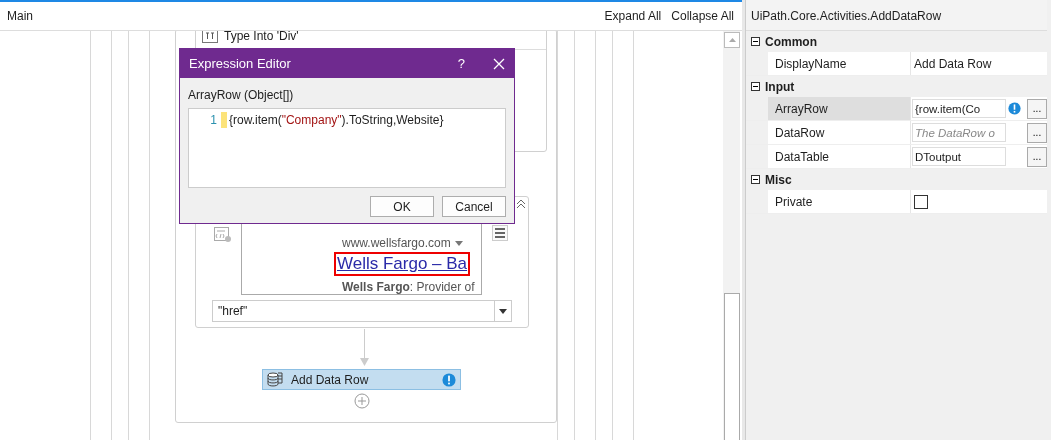  I want to click on property-field: {row.item(Co, so click(959, 108).